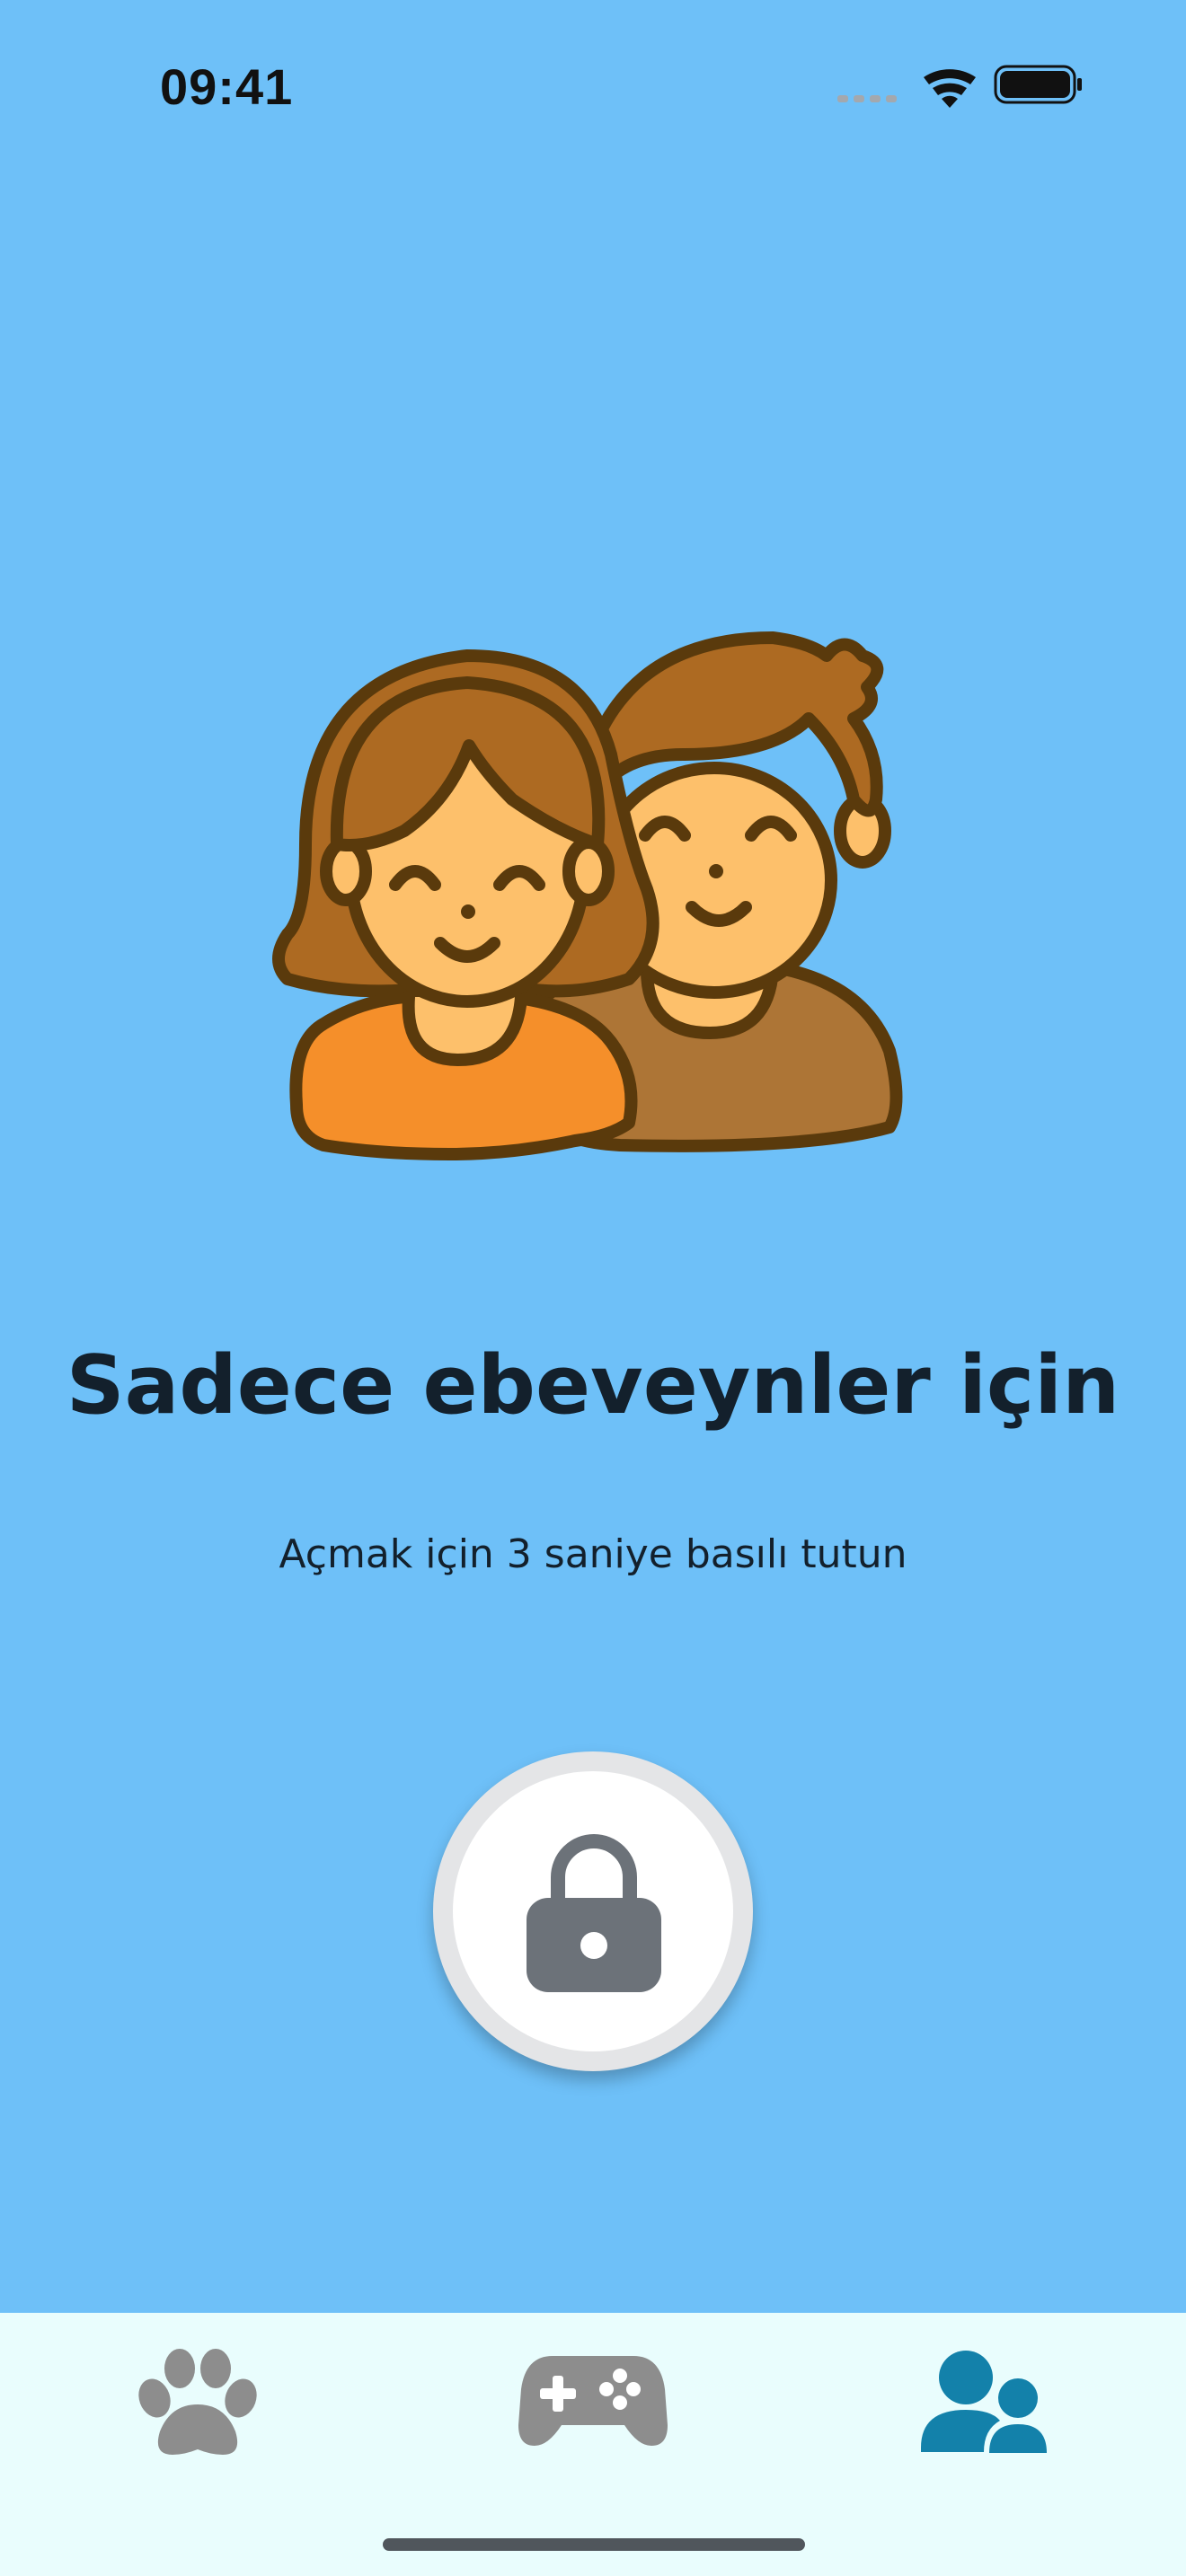 Image resolution: width=1186 pixels, height=2576 pixels. Describe the element at coordinates (950, 88) in the screenshot. I see `wifi-icon` at that location.